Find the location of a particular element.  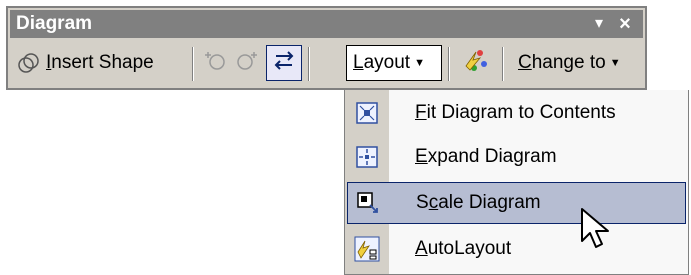

menu-item-label: Fit Diagram to Contents is located at coordinates (515, 112).